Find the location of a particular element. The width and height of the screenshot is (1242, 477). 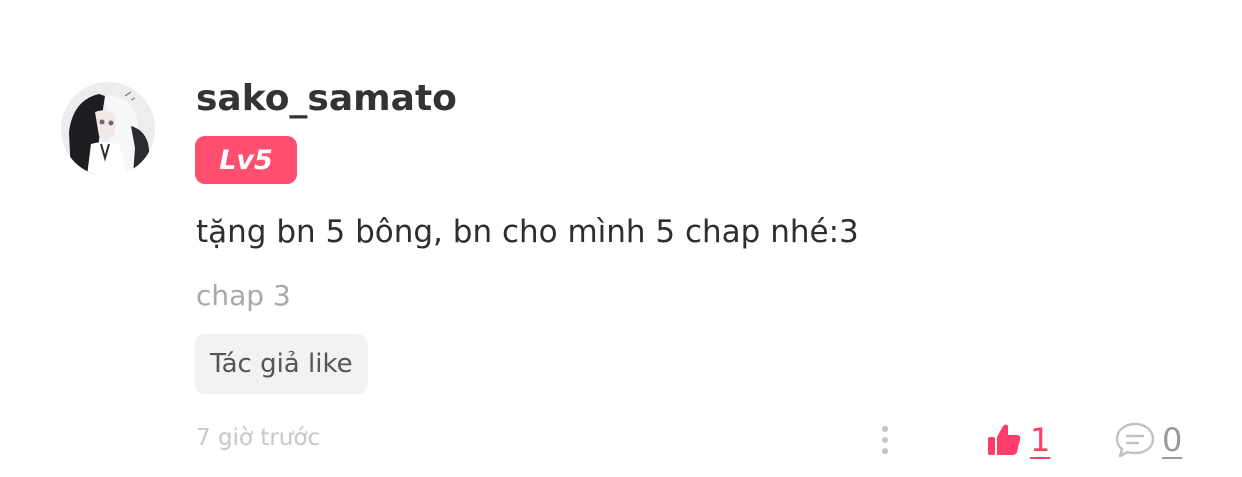

like-count: 1 is located at coordinates (1040, 440).